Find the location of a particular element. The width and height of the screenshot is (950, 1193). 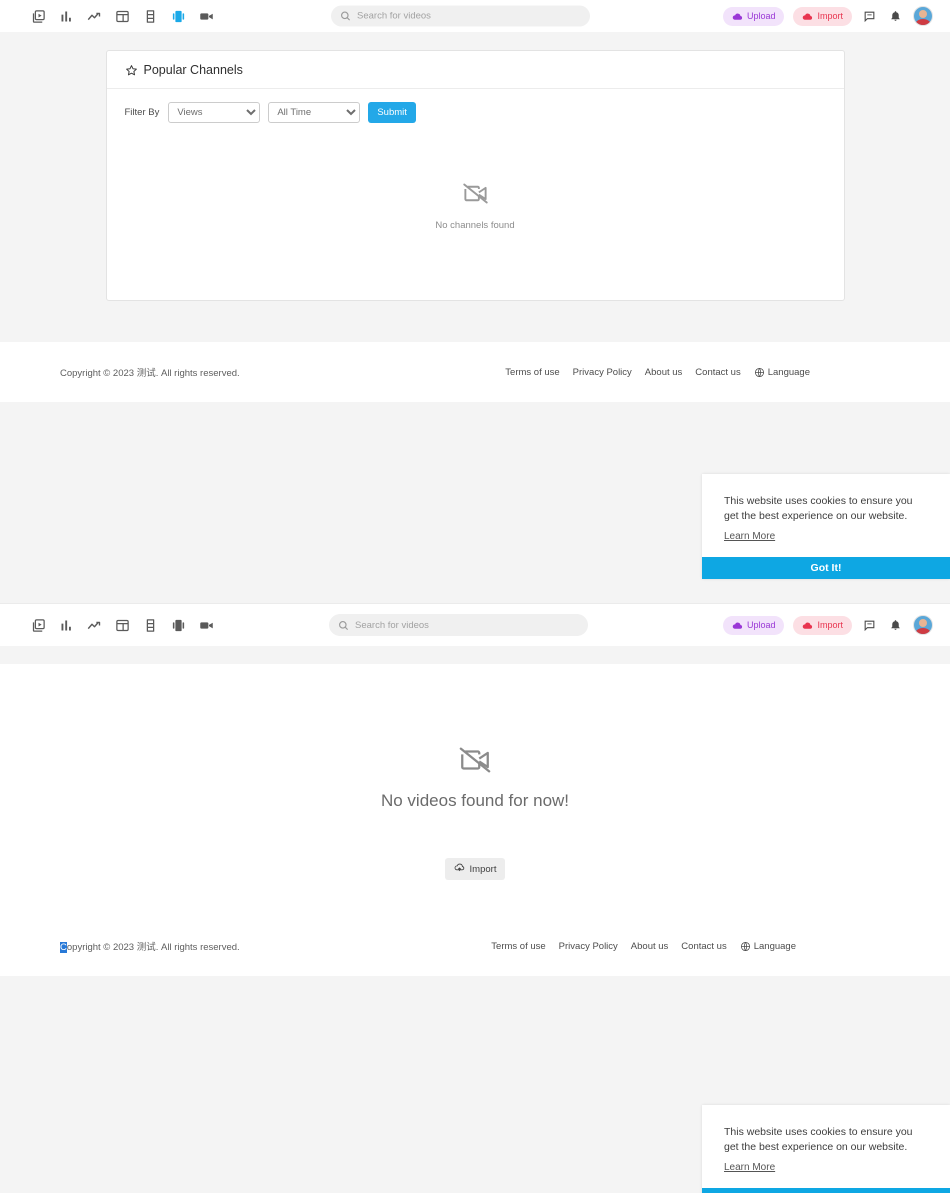

cookie-accept-button-2: Got It! is located at coordinates (826, 1190).